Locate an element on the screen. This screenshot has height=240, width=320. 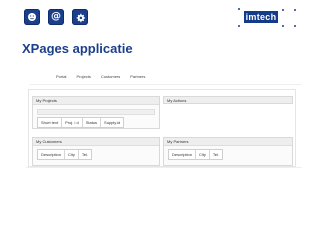
nav-item-portal: Portal is located at coordinates (61, 76).